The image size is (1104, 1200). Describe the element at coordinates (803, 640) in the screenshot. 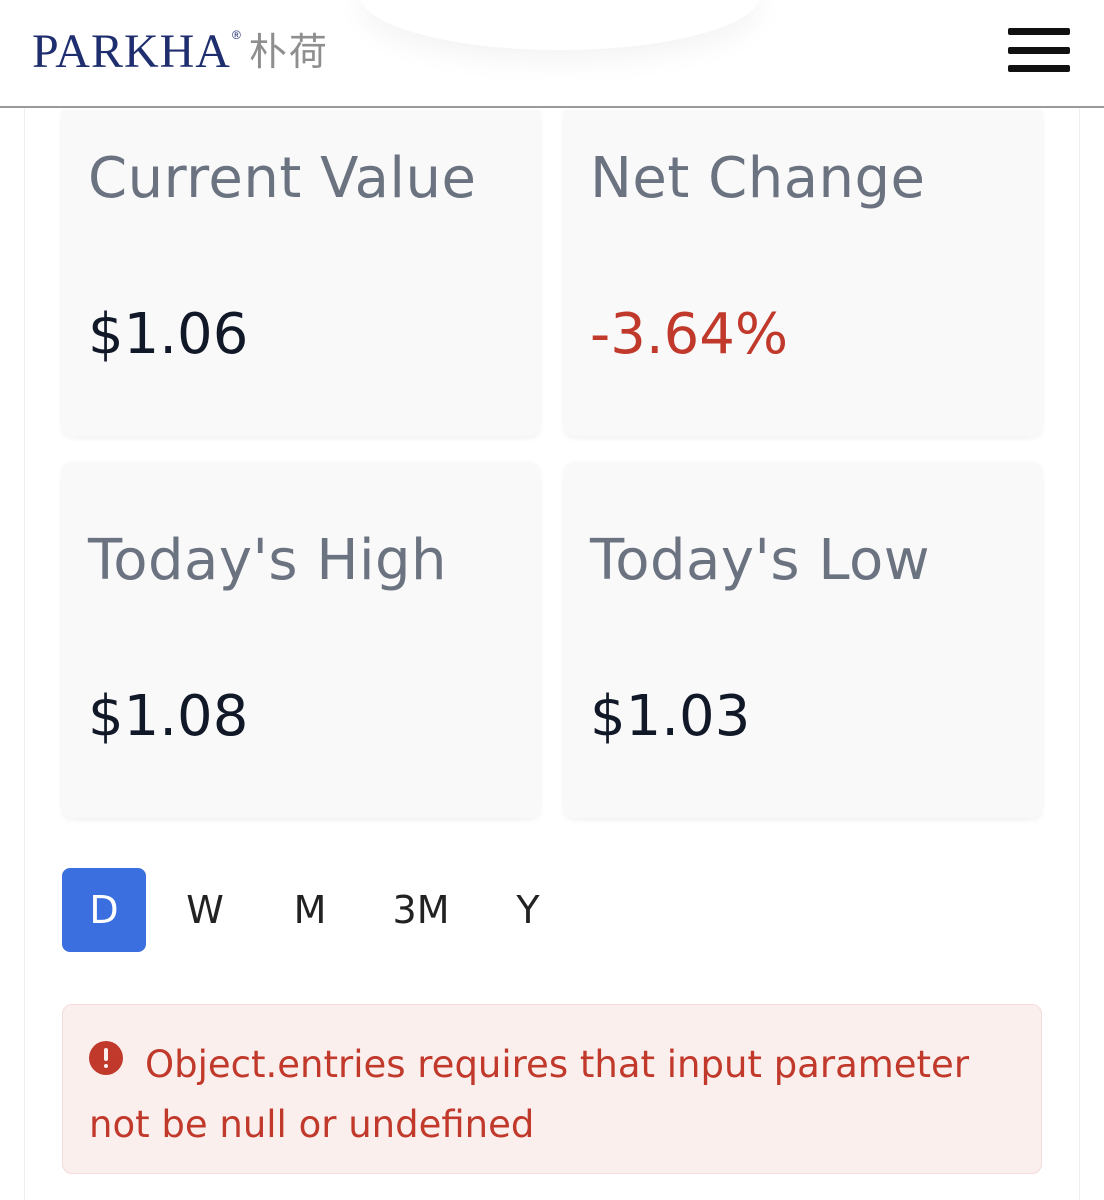

I see `todays-low-card: Today's Low $1.03` at that location.